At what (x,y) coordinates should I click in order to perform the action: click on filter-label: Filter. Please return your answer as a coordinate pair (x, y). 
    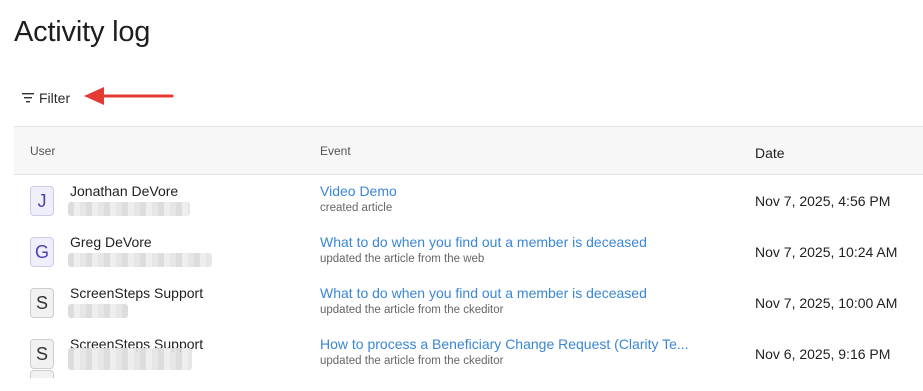
    Looking at the image, I should click on (55, 98).